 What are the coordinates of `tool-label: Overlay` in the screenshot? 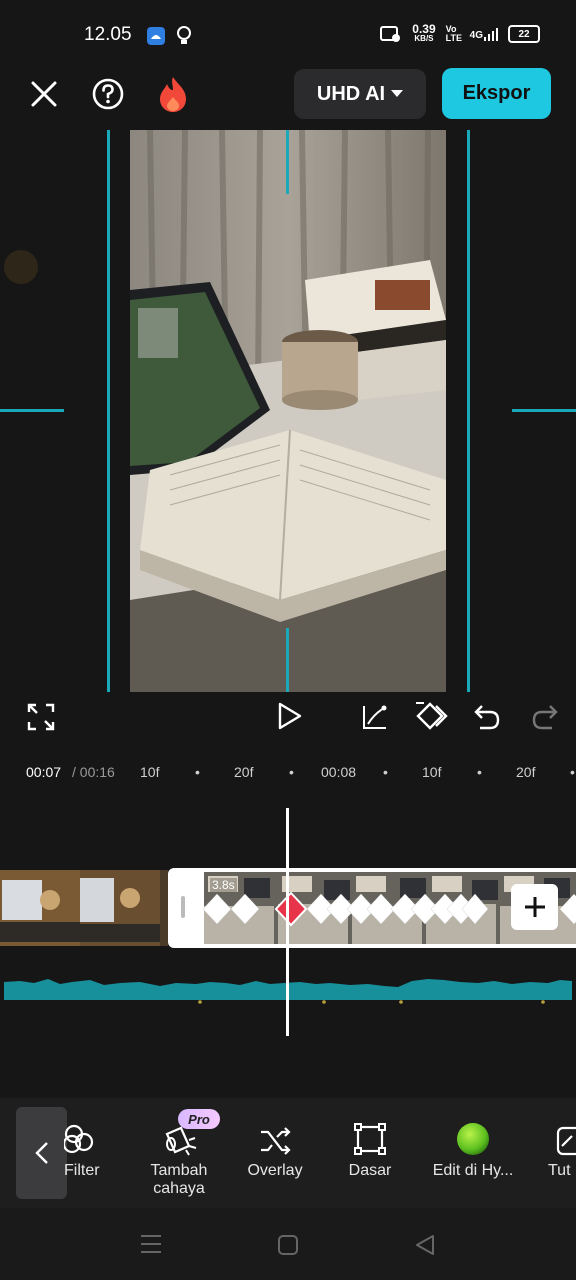 It's located at (275, 1170).